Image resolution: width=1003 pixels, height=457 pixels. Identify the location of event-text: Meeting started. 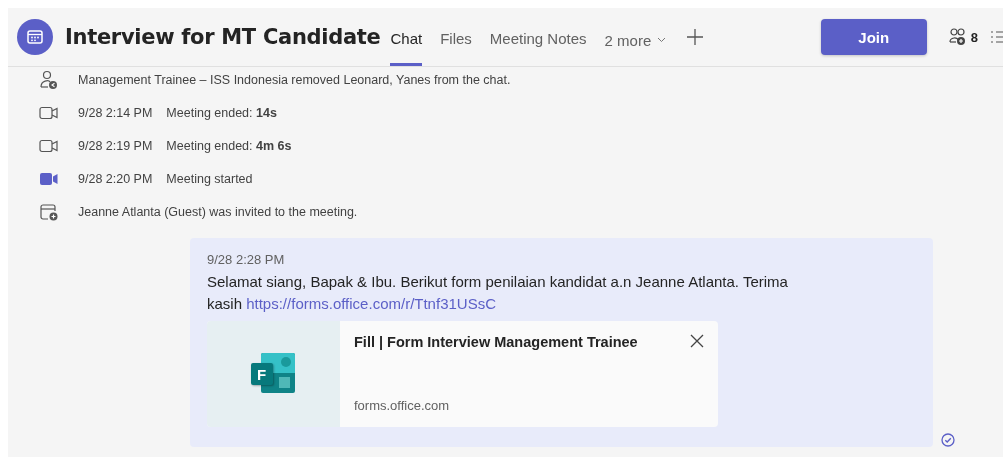
(209, 179).